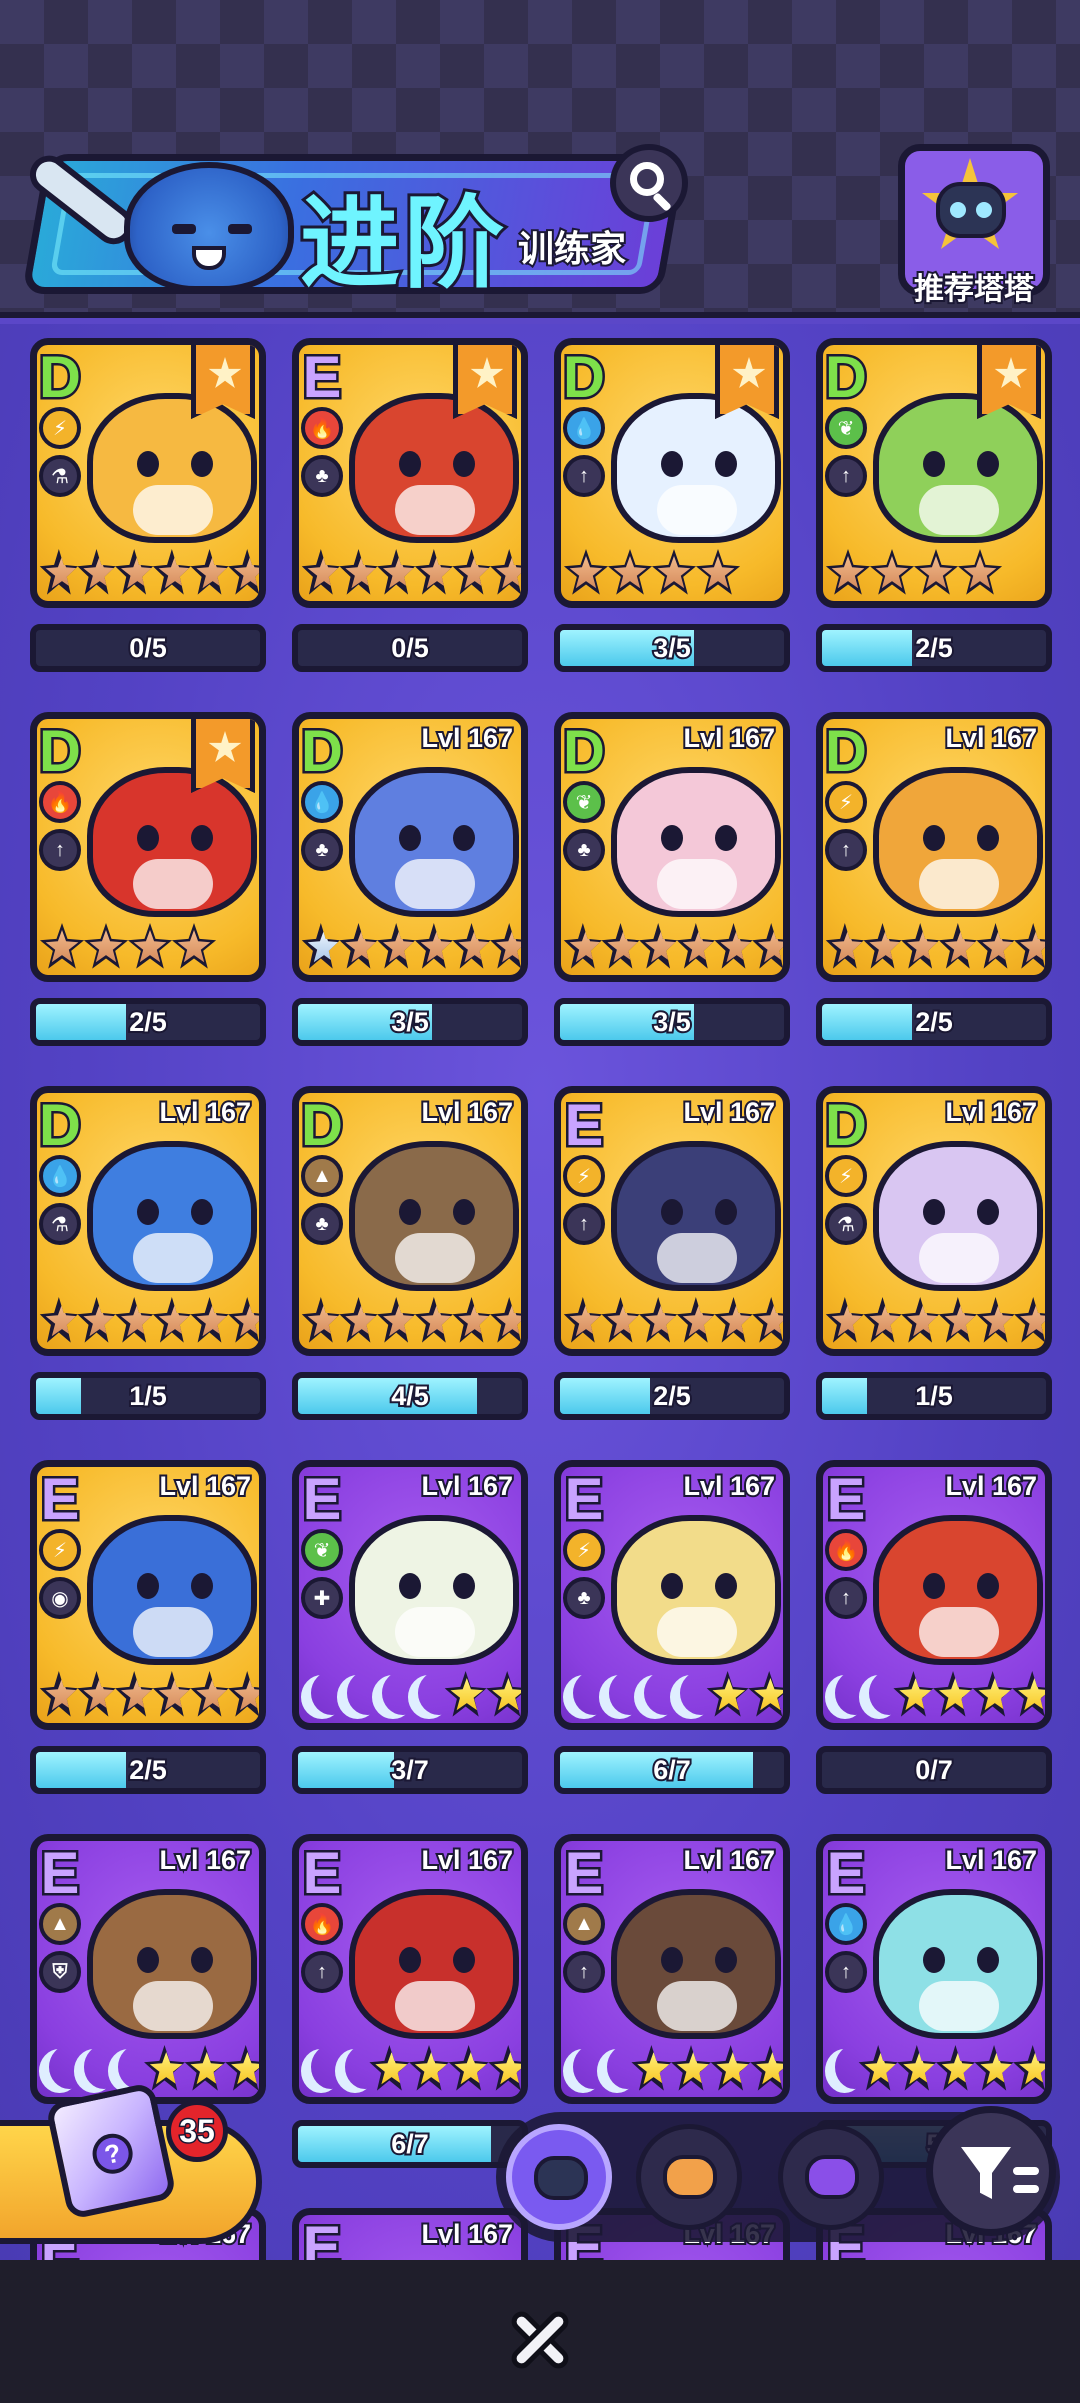  What do you see at coordinates (934, 473) in the screenshot?
I see `tower-card: D ❦ ↑` at bounding box center [934, 473].